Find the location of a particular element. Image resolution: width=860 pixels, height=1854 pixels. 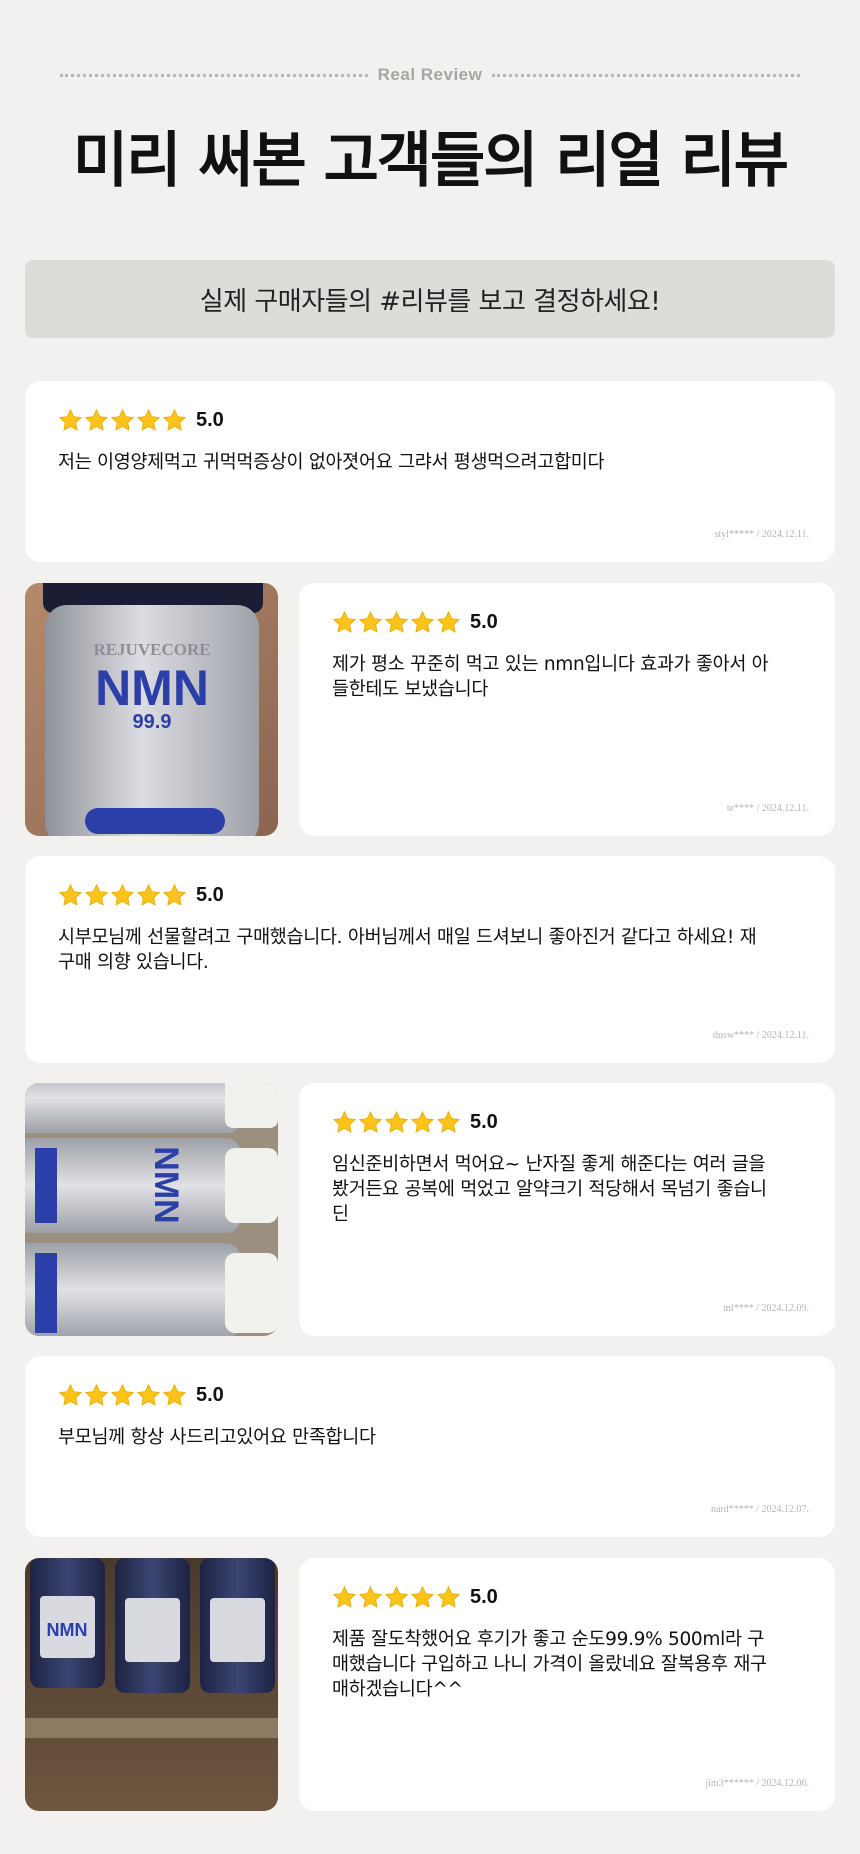

review-author-date: ml**** / 2024.12.09. is located at coordinates (766, 1308).